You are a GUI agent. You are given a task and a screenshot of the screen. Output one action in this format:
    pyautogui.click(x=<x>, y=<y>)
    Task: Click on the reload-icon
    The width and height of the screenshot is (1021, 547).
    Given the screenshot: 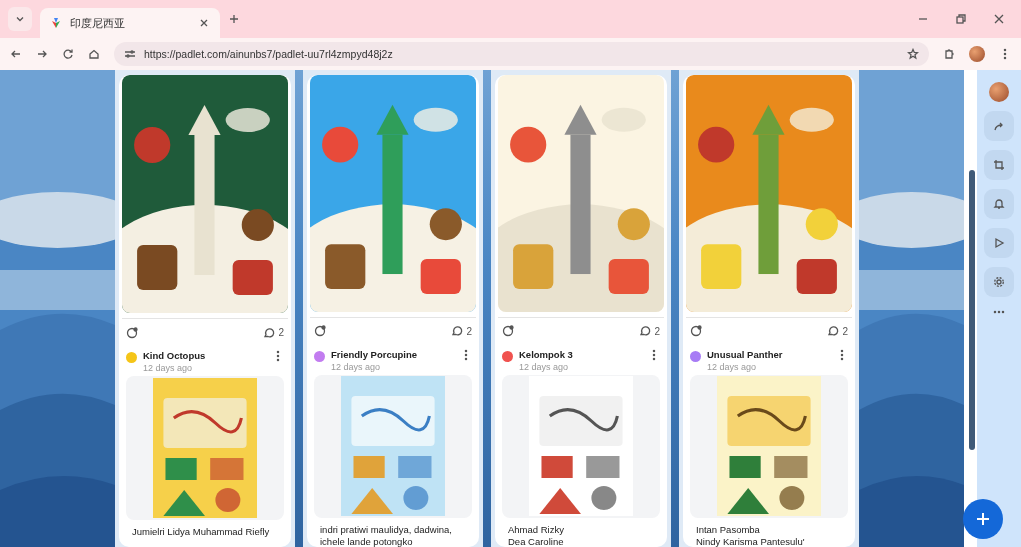 What is the action you would take?
    pyautogui.click(x=68, y=54)
    